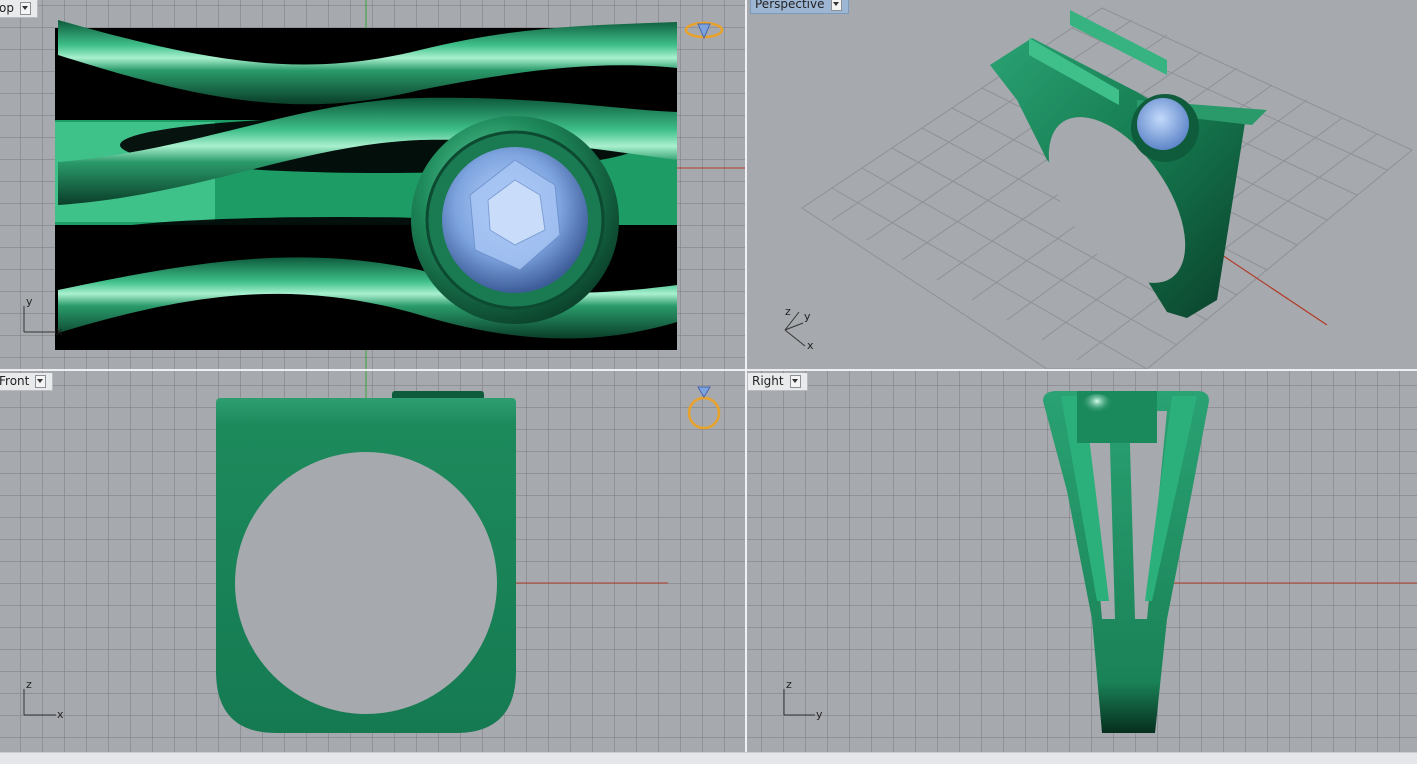  Describe the element at coordinates (768, 381) in the screenshot. I see `viewport-tab-label: Right` at that location.